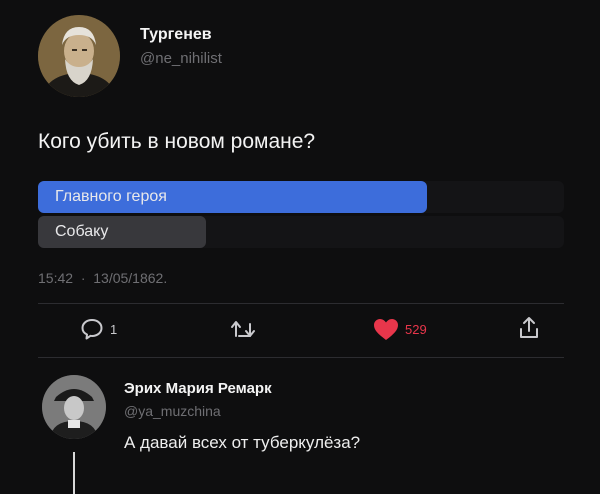 The height and width of the screenshot is (494, 600). I want to click on like-count: 529, so click(416, 329).